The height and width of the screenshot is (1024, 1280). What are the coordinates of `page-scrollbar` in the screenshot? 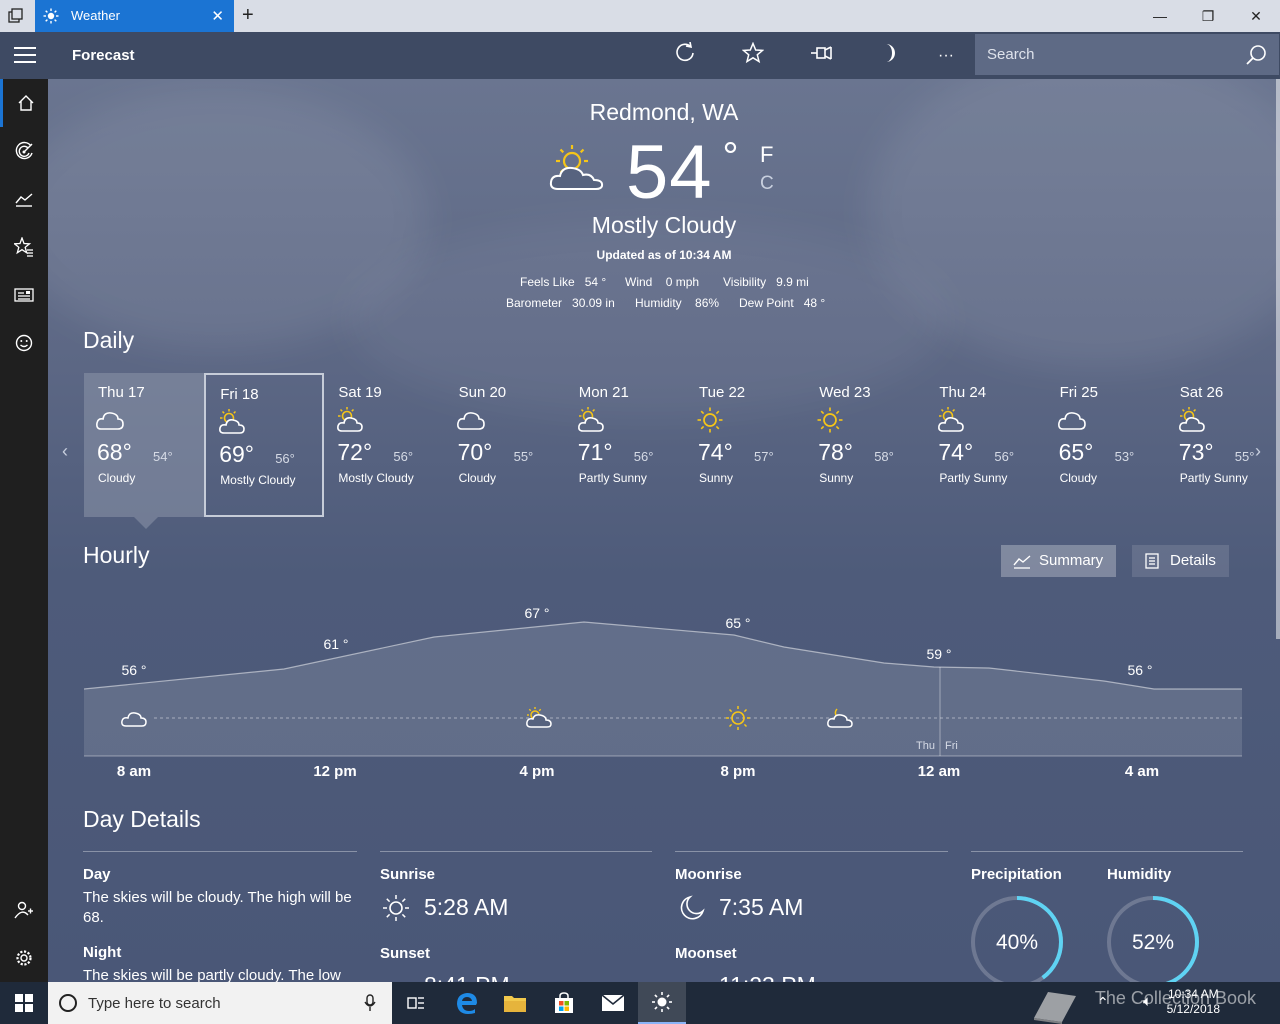 It's located at (1278, 359).